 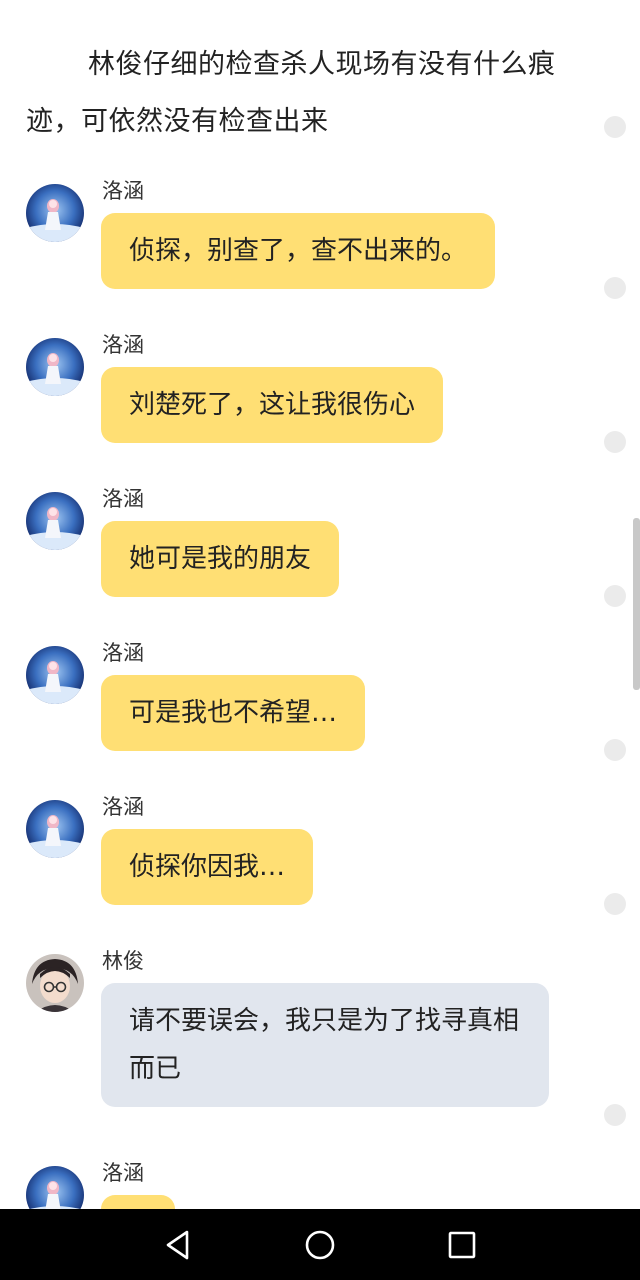 I want to click on message-item: 洛涵 刘楚死了，这让我很伤心, so click(x=320, y=392).